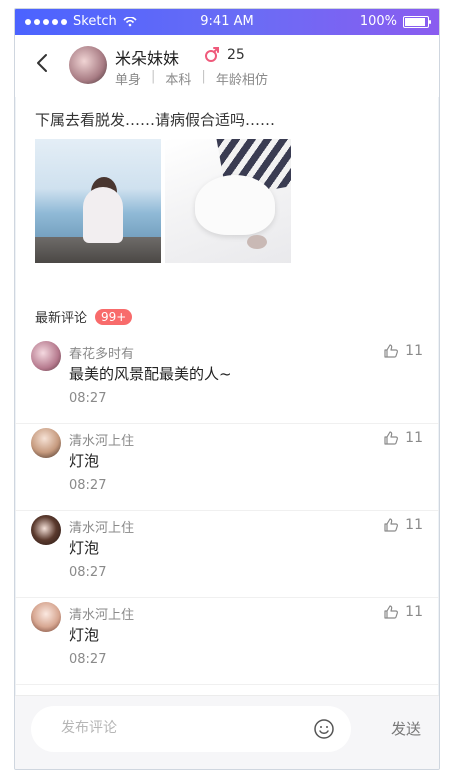  I want to click on battery-percent: 100%, so click(378, 21).